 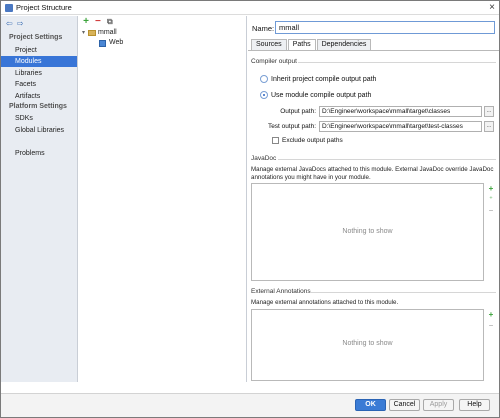 What do you see at coordinates (250, 405) in the screenshot?
I see `dialog-button-bar: OK Cancel Apply Help` at bounding box center [250, 405].